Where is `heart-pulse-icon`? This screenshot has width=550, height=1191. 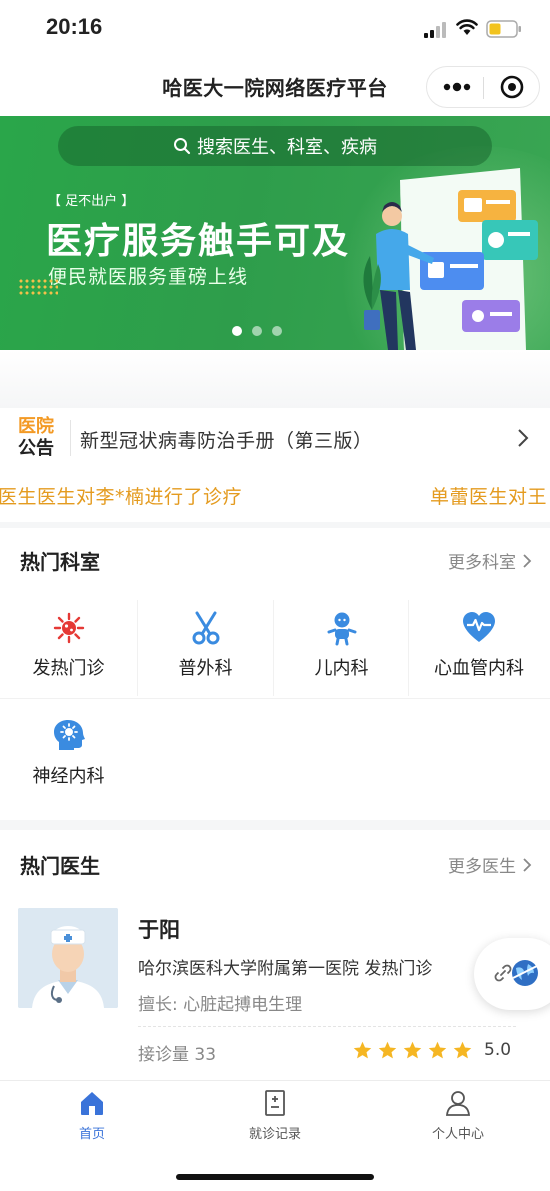 heart-pulse-icon is located at coordinates (479, 627).